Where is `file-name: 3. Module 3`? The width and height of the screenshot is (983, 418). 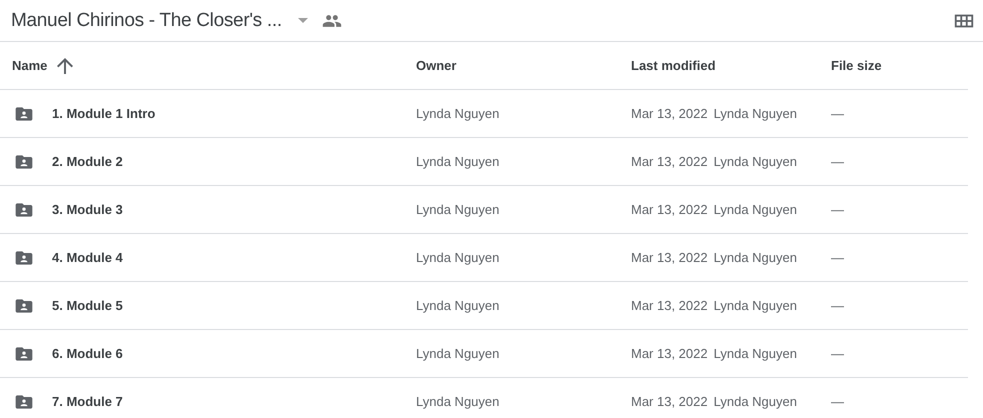 file-name: 3. Module 3 is located at coordinates (87, 209).